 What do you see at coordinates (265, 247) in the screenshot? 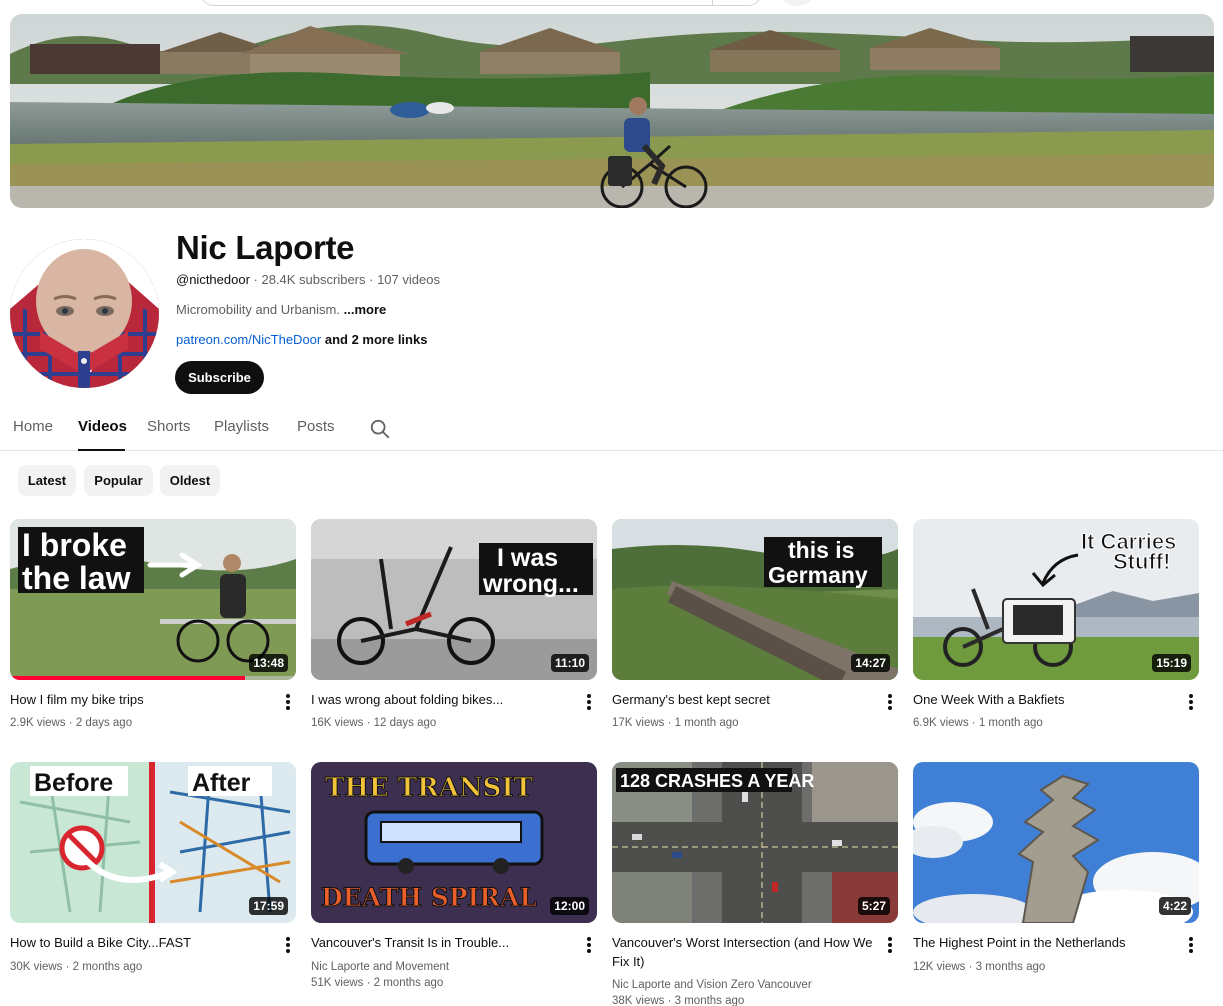
I see `channel-name: Nic Laporte` at bounding box center [265, 247].